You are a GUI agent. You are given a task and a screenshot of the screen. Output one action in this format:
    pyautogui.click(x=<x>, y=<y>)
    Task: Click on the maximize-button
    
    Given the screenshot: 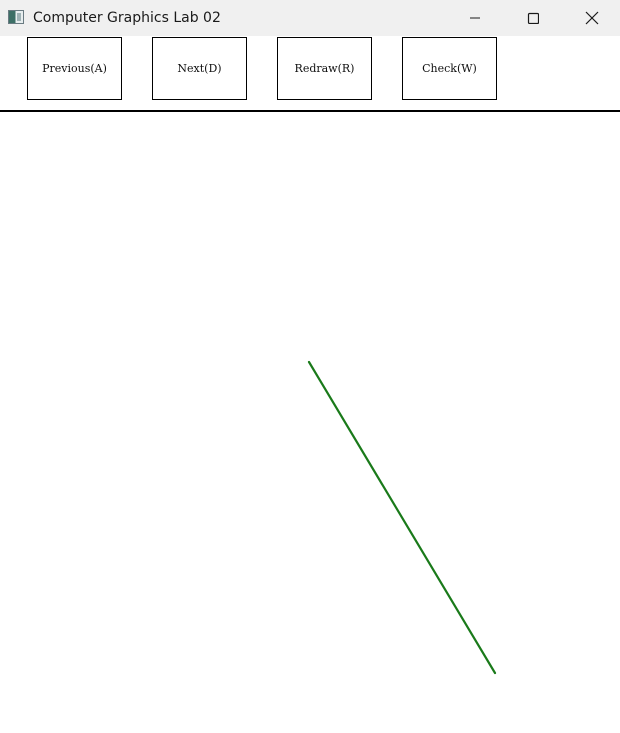 What is the action you would take?
    pyautogui.click(x=533, y=18)
    